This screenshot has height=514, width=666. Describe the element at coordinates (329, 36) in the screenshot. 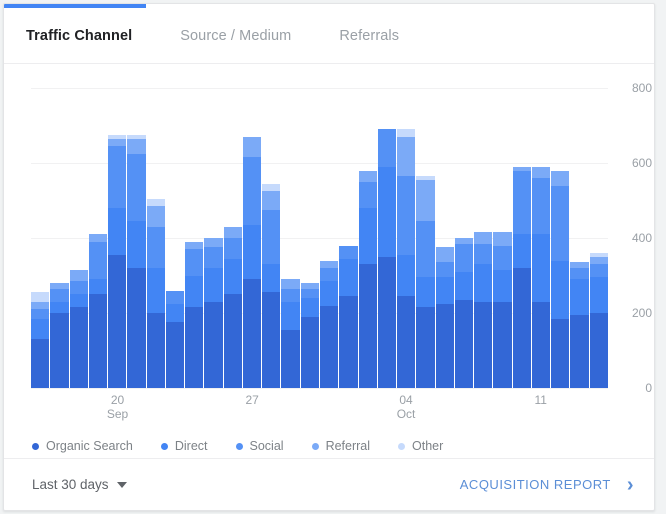

I see `tab-bar: Traffic Channel Source / Medium Referrals` at that location.